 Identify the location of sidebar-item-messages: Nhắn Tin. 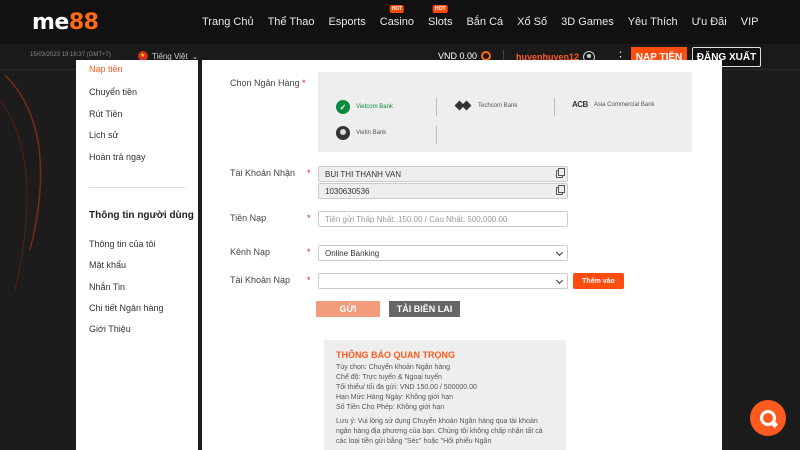
(107, 287).